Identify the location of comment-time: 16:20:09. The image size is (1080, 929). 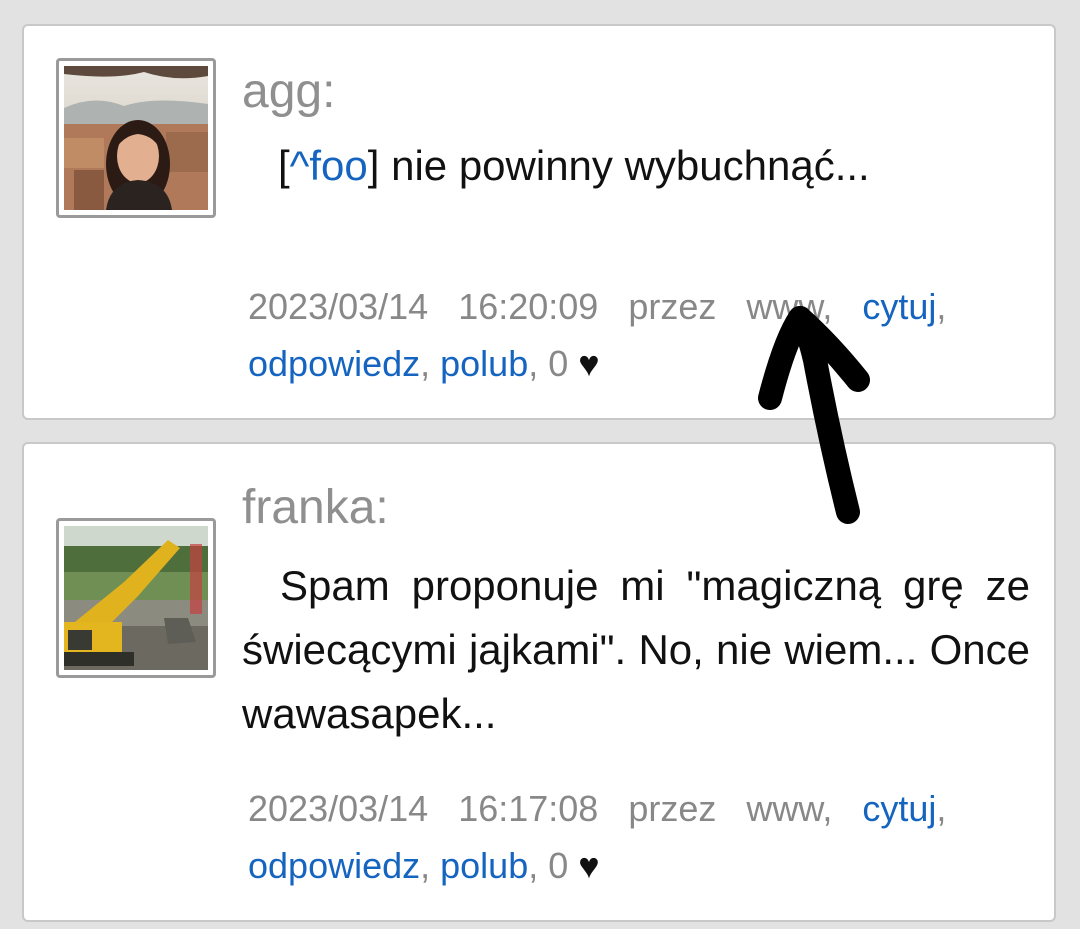
(528, 306).